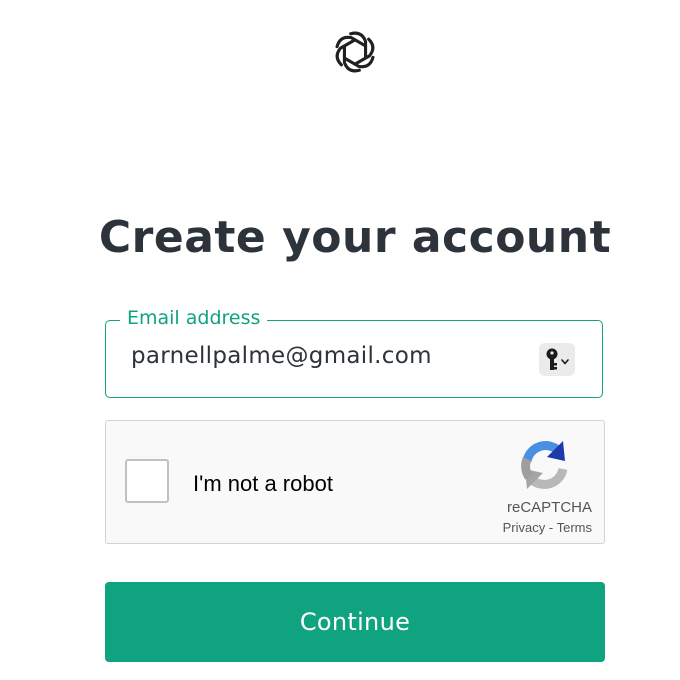 This screenshot has height=680, width=680. I want to click on email-field: Email address, so click(354, 352).